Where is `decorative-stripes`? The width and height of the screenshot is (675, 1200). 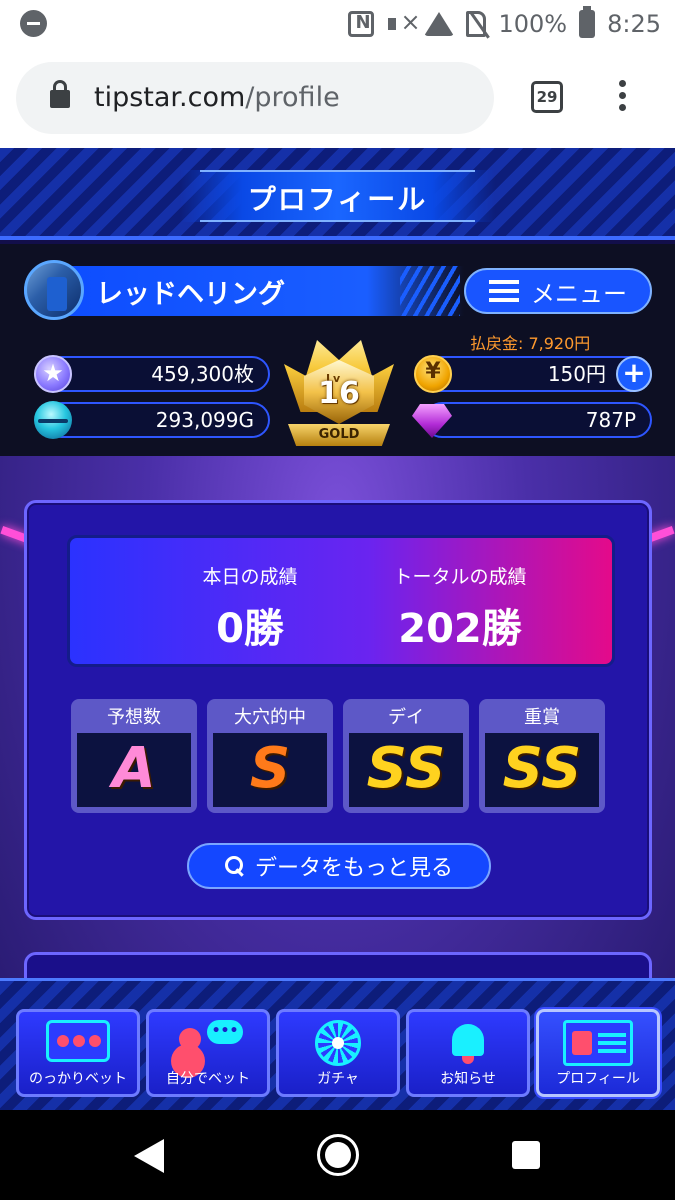
decorative-stripes is located at coordinates (430, 291).